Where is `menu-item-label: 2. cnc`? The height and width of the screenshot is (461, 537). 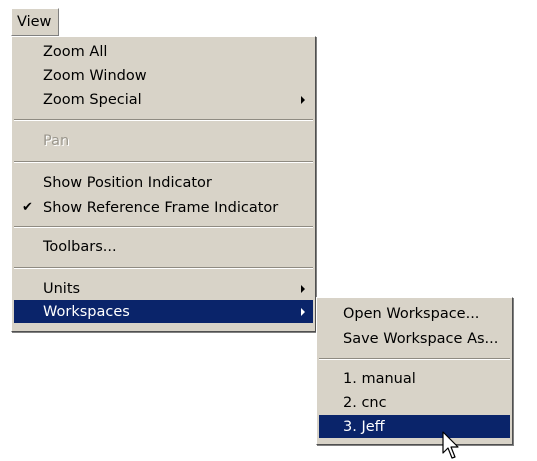
menu-item-label: 2. cnc is located at coordinates (365, 402).